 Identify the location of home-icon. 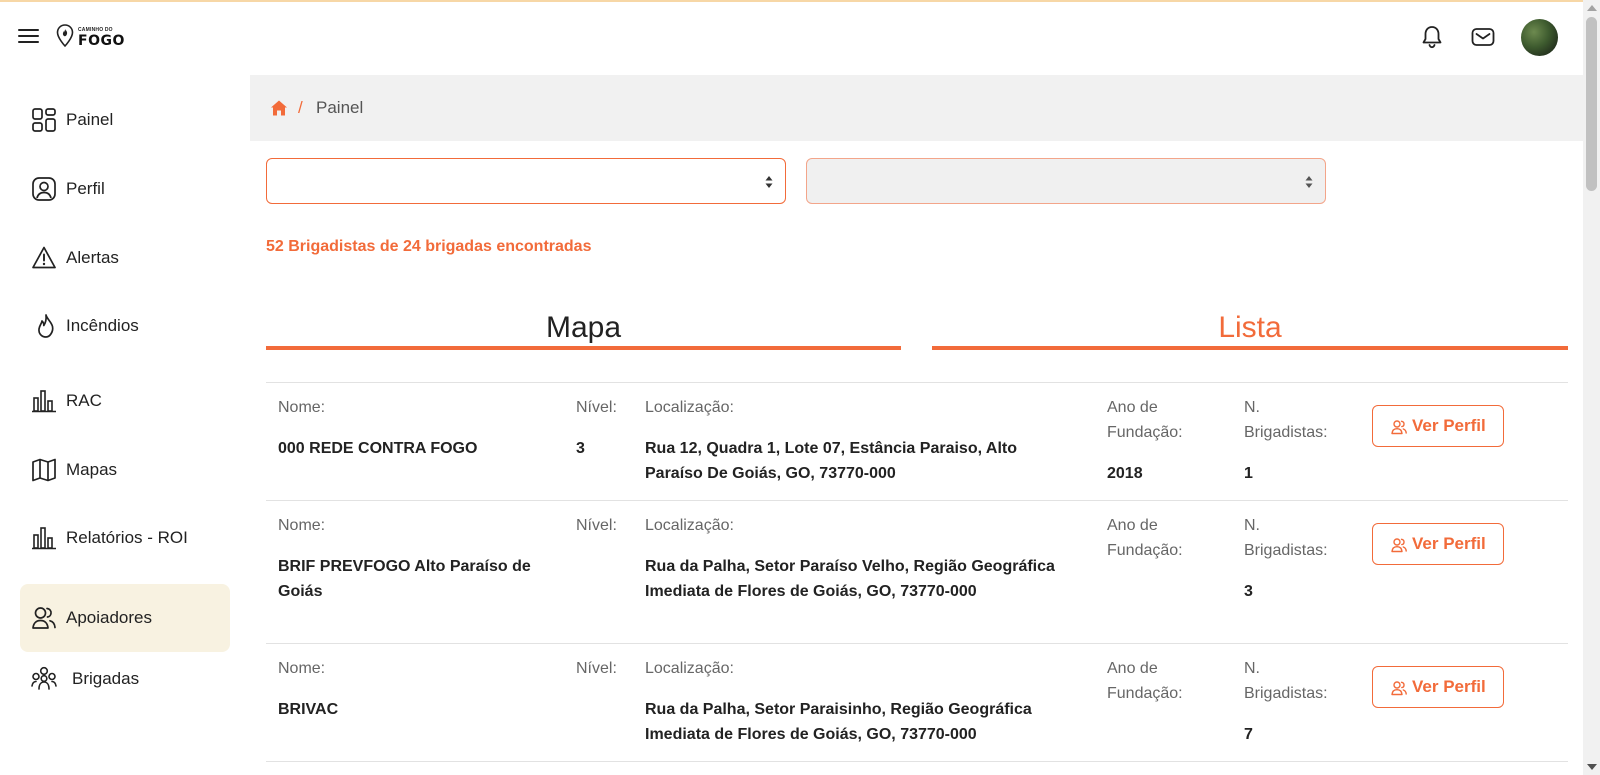
(279, 108).